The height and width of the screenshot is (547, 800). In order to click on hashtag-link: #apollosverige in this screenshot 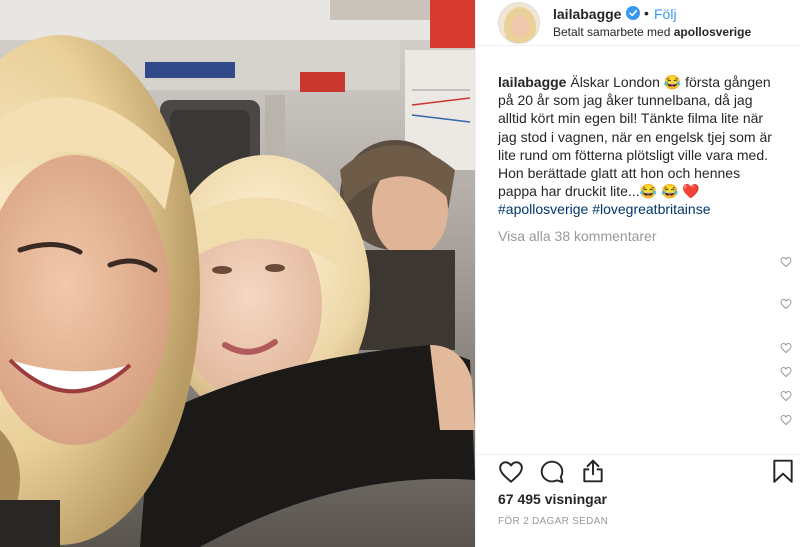, I will do `click(543, 209)`.